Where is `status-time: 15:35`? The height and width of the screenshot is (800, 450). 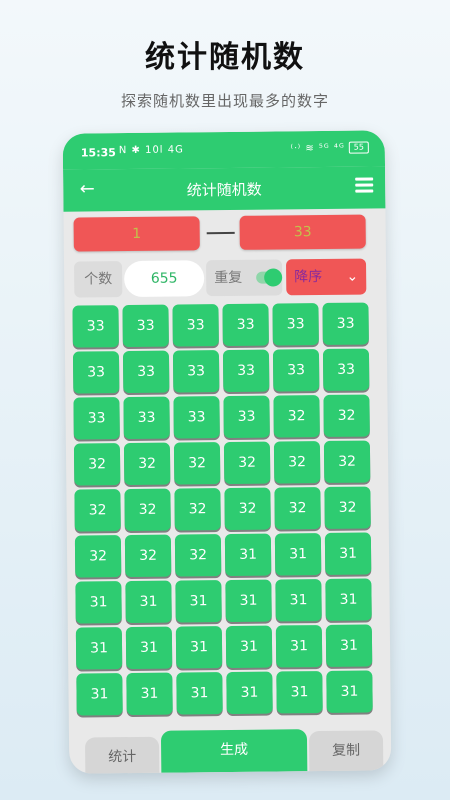
status-time: 15:35 is located at coordinates (98, 153).